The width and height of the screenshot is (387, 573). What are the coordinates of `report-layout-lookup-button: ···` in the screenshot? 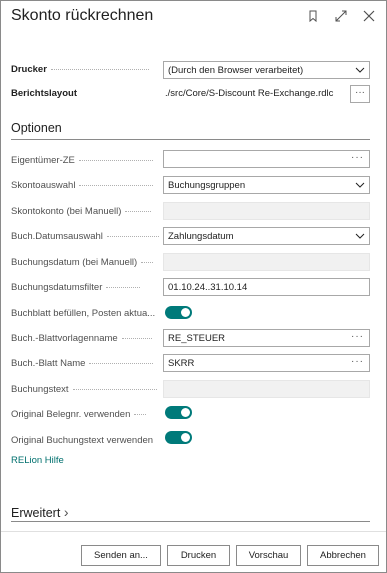 It's located at (360, 94).